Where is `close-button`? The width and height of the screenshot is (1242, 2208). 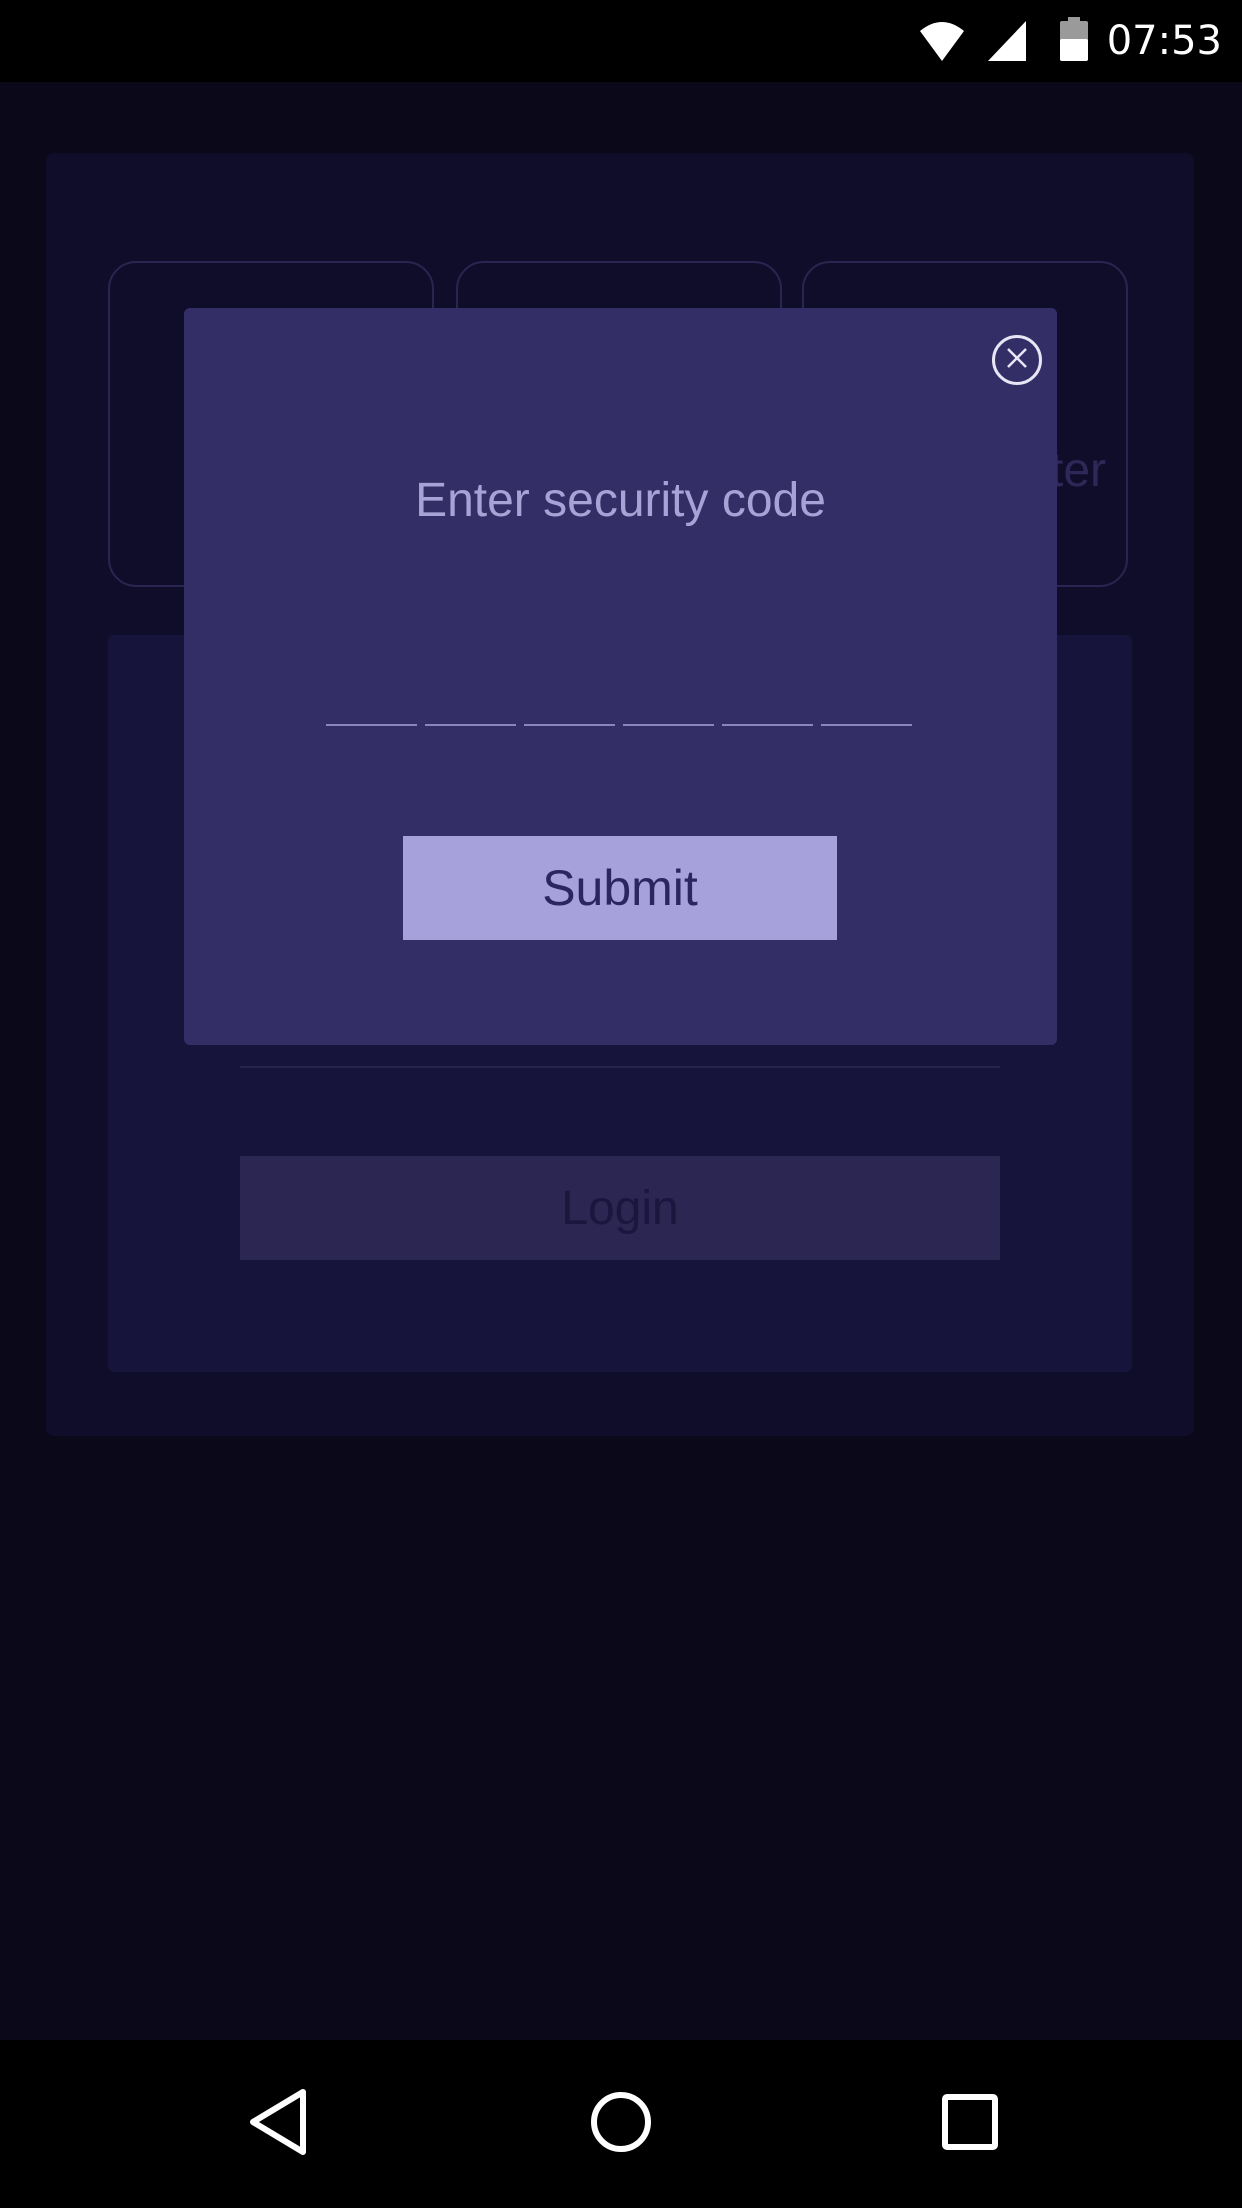
close-button is located at coordinates (1017, 360).